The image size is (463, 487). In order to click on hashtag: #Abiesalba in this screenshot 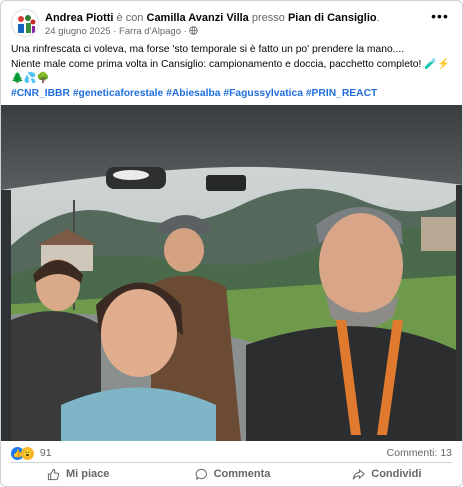, I will do `click(193, 93)`.